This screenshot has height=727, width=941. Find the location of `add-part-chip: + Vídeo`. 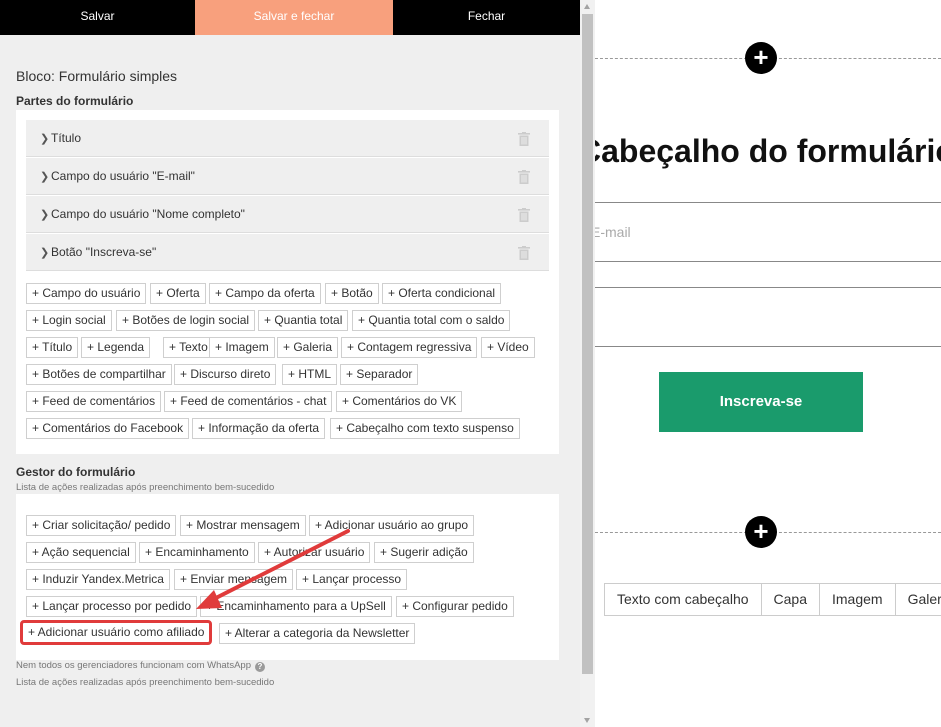

add-part-chip: + Vídeo is located at coordinates (508, 347).